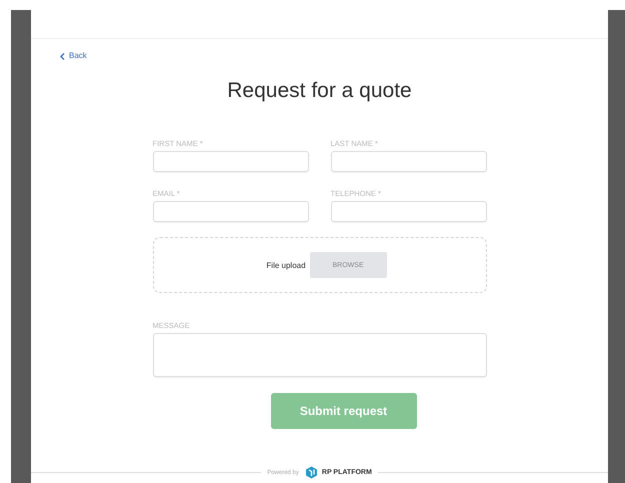 This screenshot has height=483, width=625. What do you see at coordinates (73, 56) in the screenshot?
I see `back-link: Back` at bounding box center [73, 56].